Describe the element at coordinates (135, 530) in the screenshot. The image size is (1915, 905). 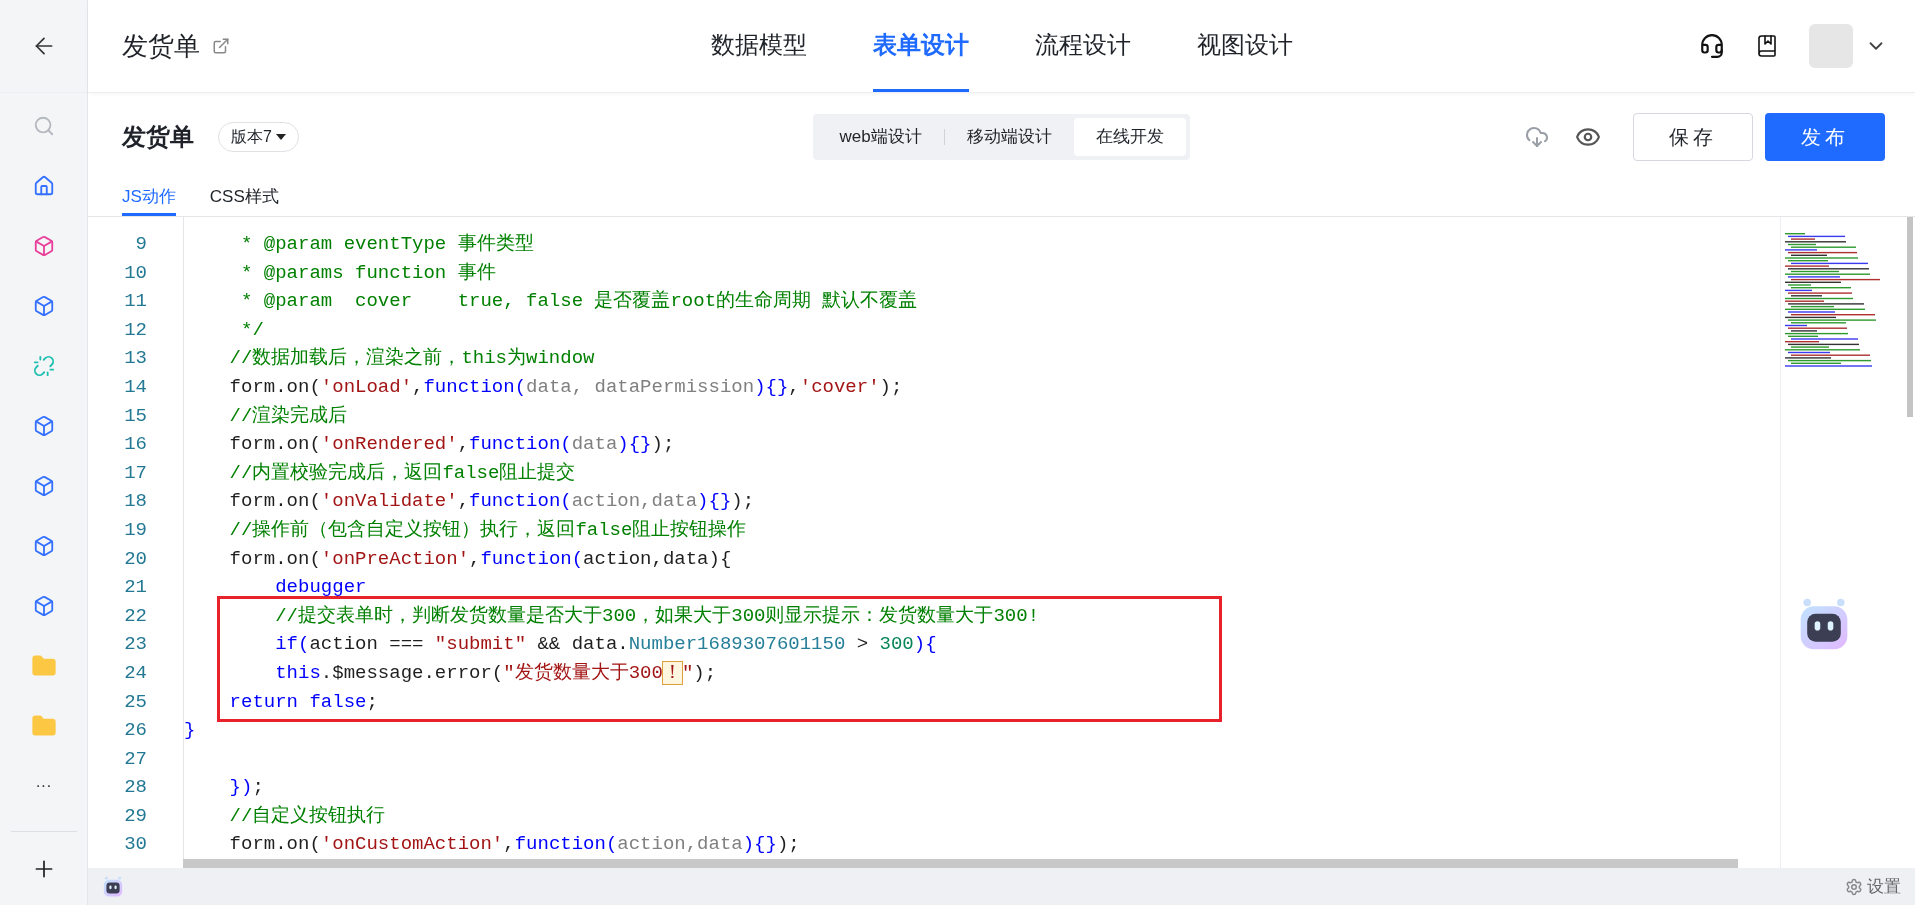
I see `line-number: 19` at that location.